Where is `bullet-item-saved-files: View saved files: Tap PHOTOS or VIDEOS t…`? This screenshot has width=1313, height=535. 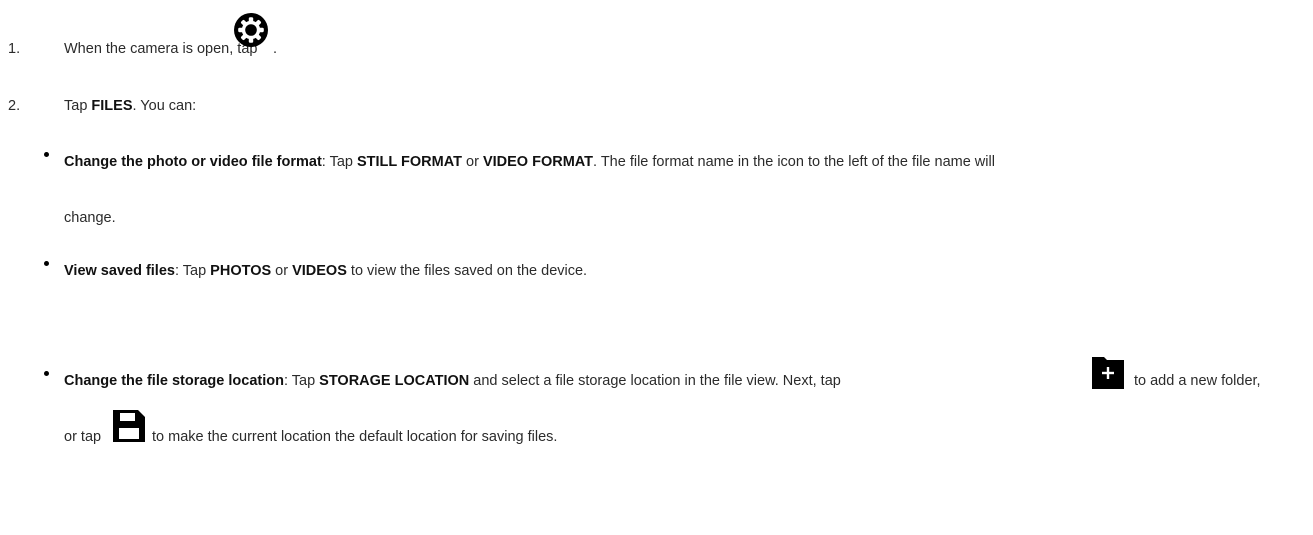 bullet-item-saved-files: View saved files: Tap PHOTOS or VIDEOS t… is located at coordinates (325, 271).